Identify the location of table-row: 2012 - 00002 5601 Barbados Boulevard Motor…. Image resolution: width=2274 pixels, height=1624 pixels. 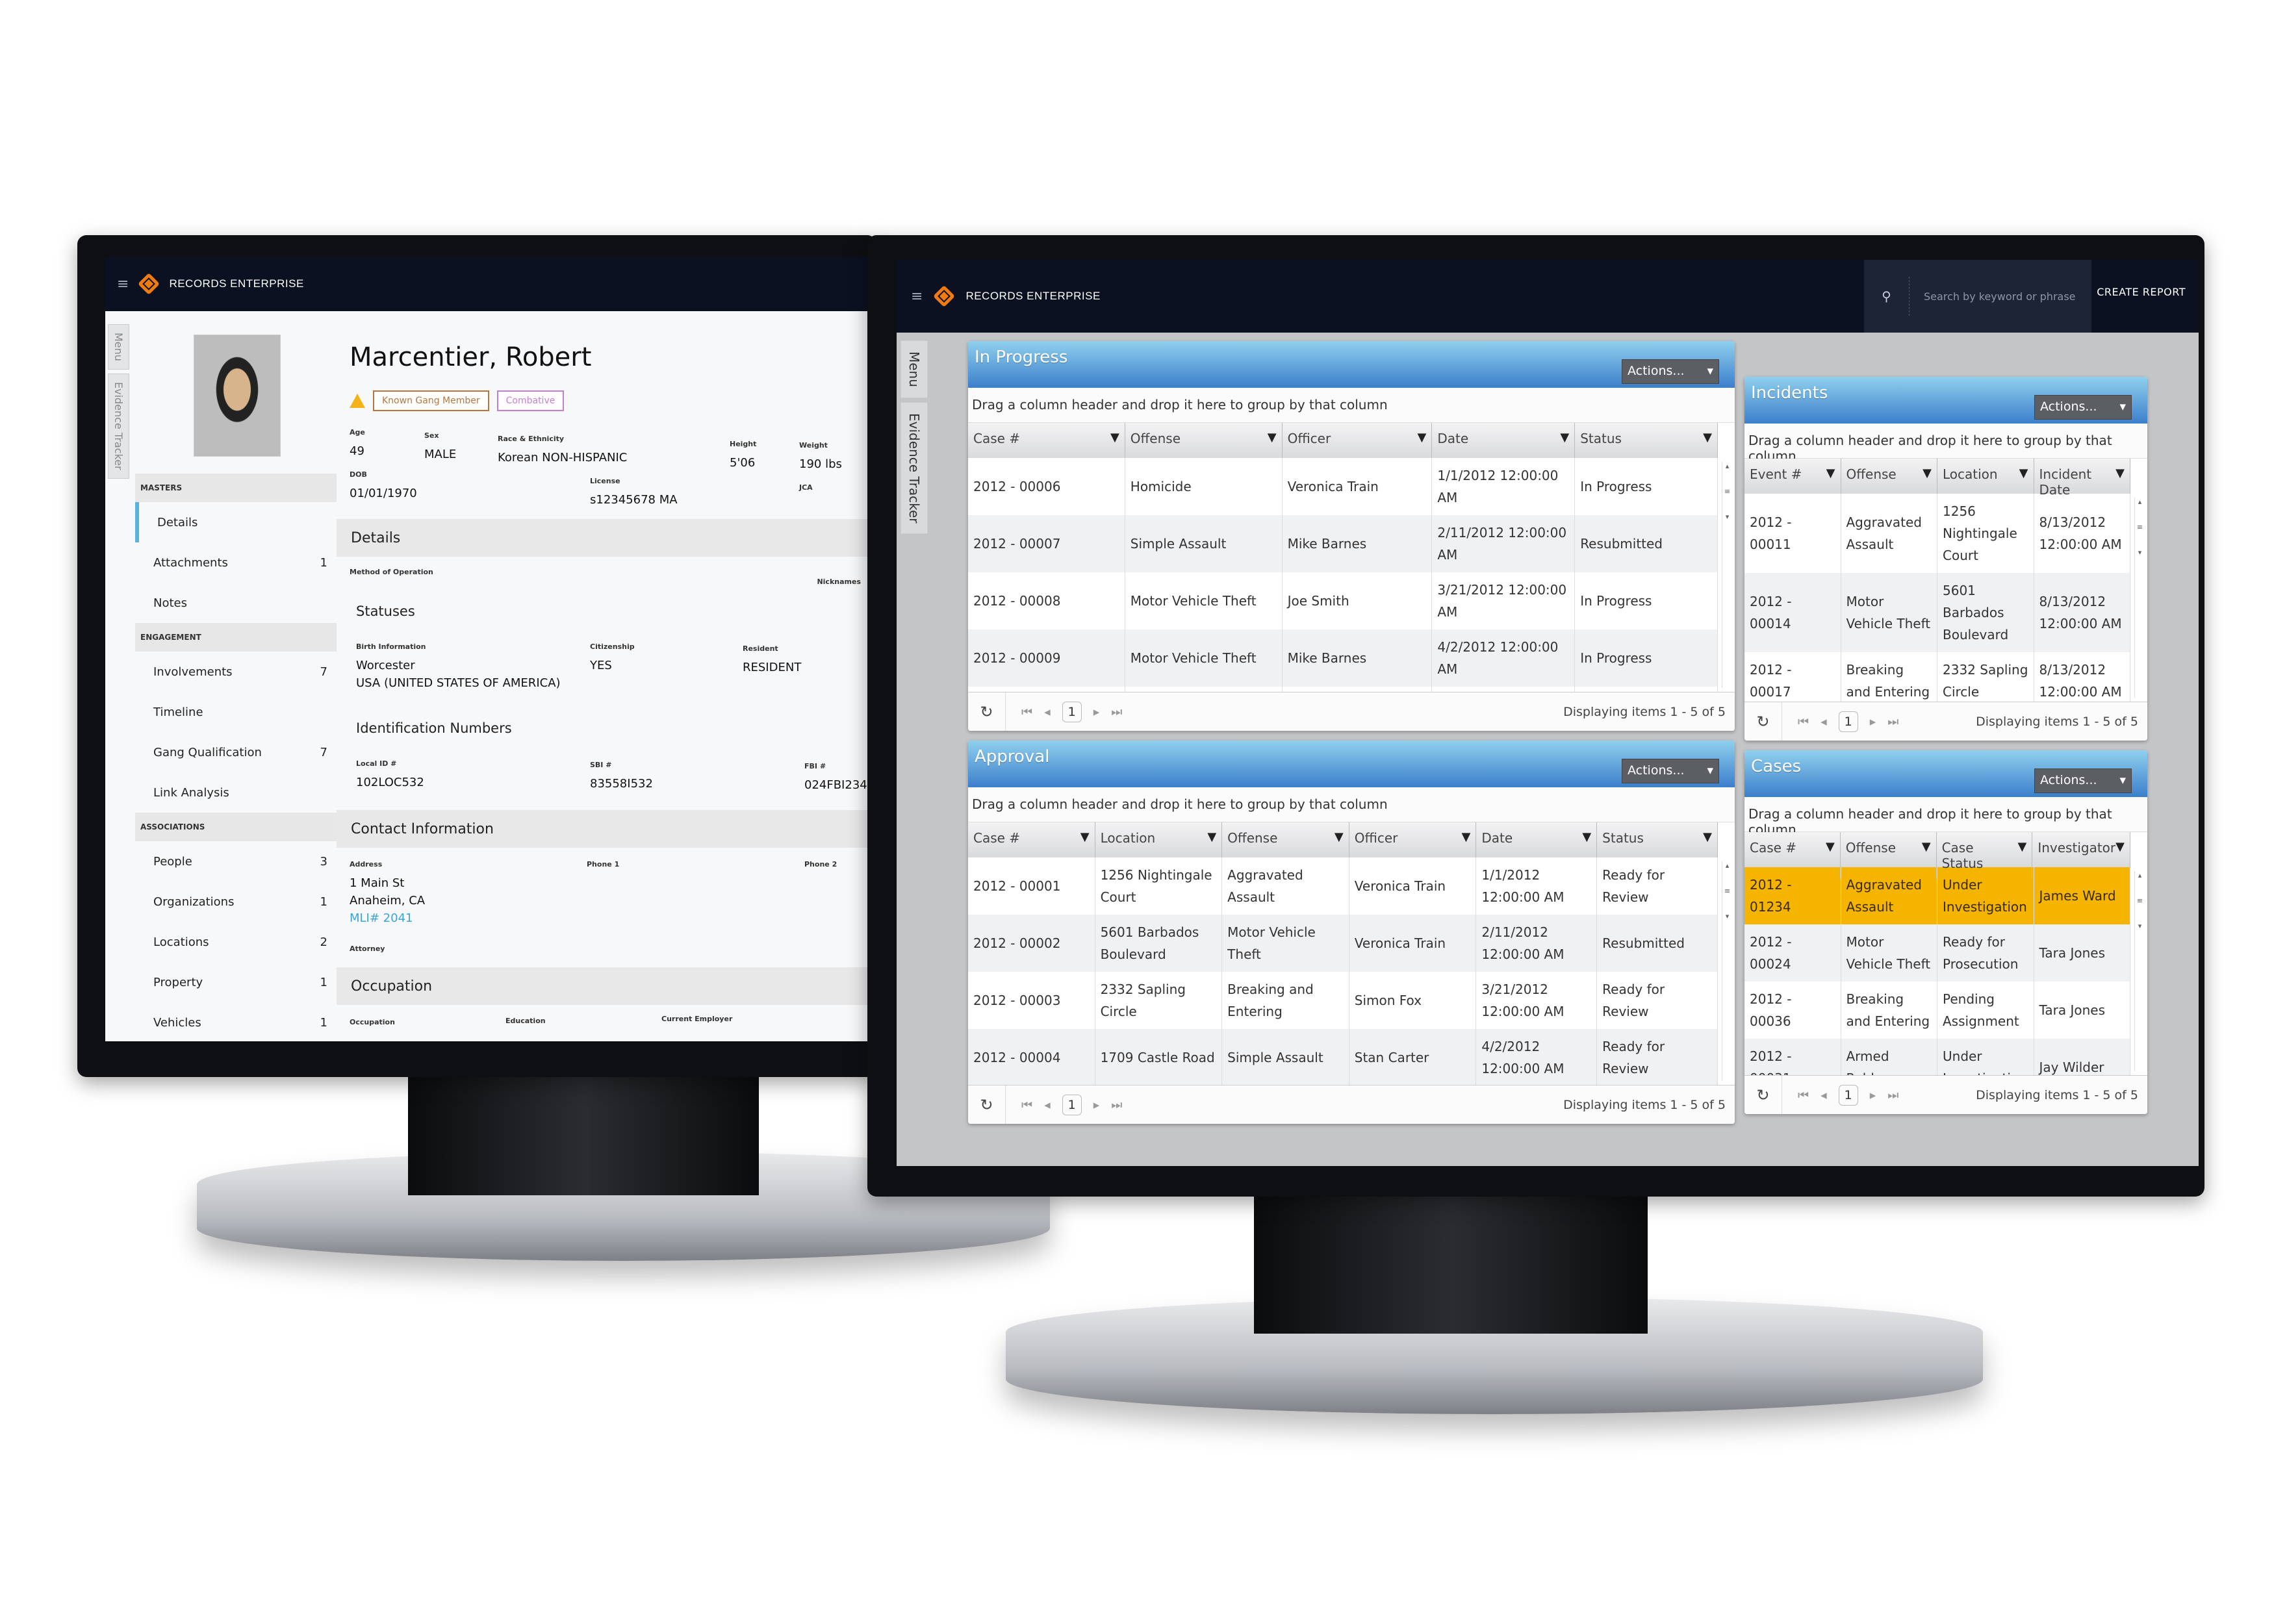
(1343, 943).